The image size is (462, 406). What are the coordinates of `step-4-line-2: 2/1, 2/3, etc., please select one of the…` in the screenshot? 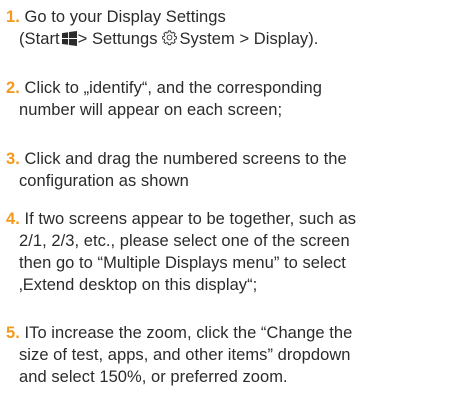 It's located at (184, 241).